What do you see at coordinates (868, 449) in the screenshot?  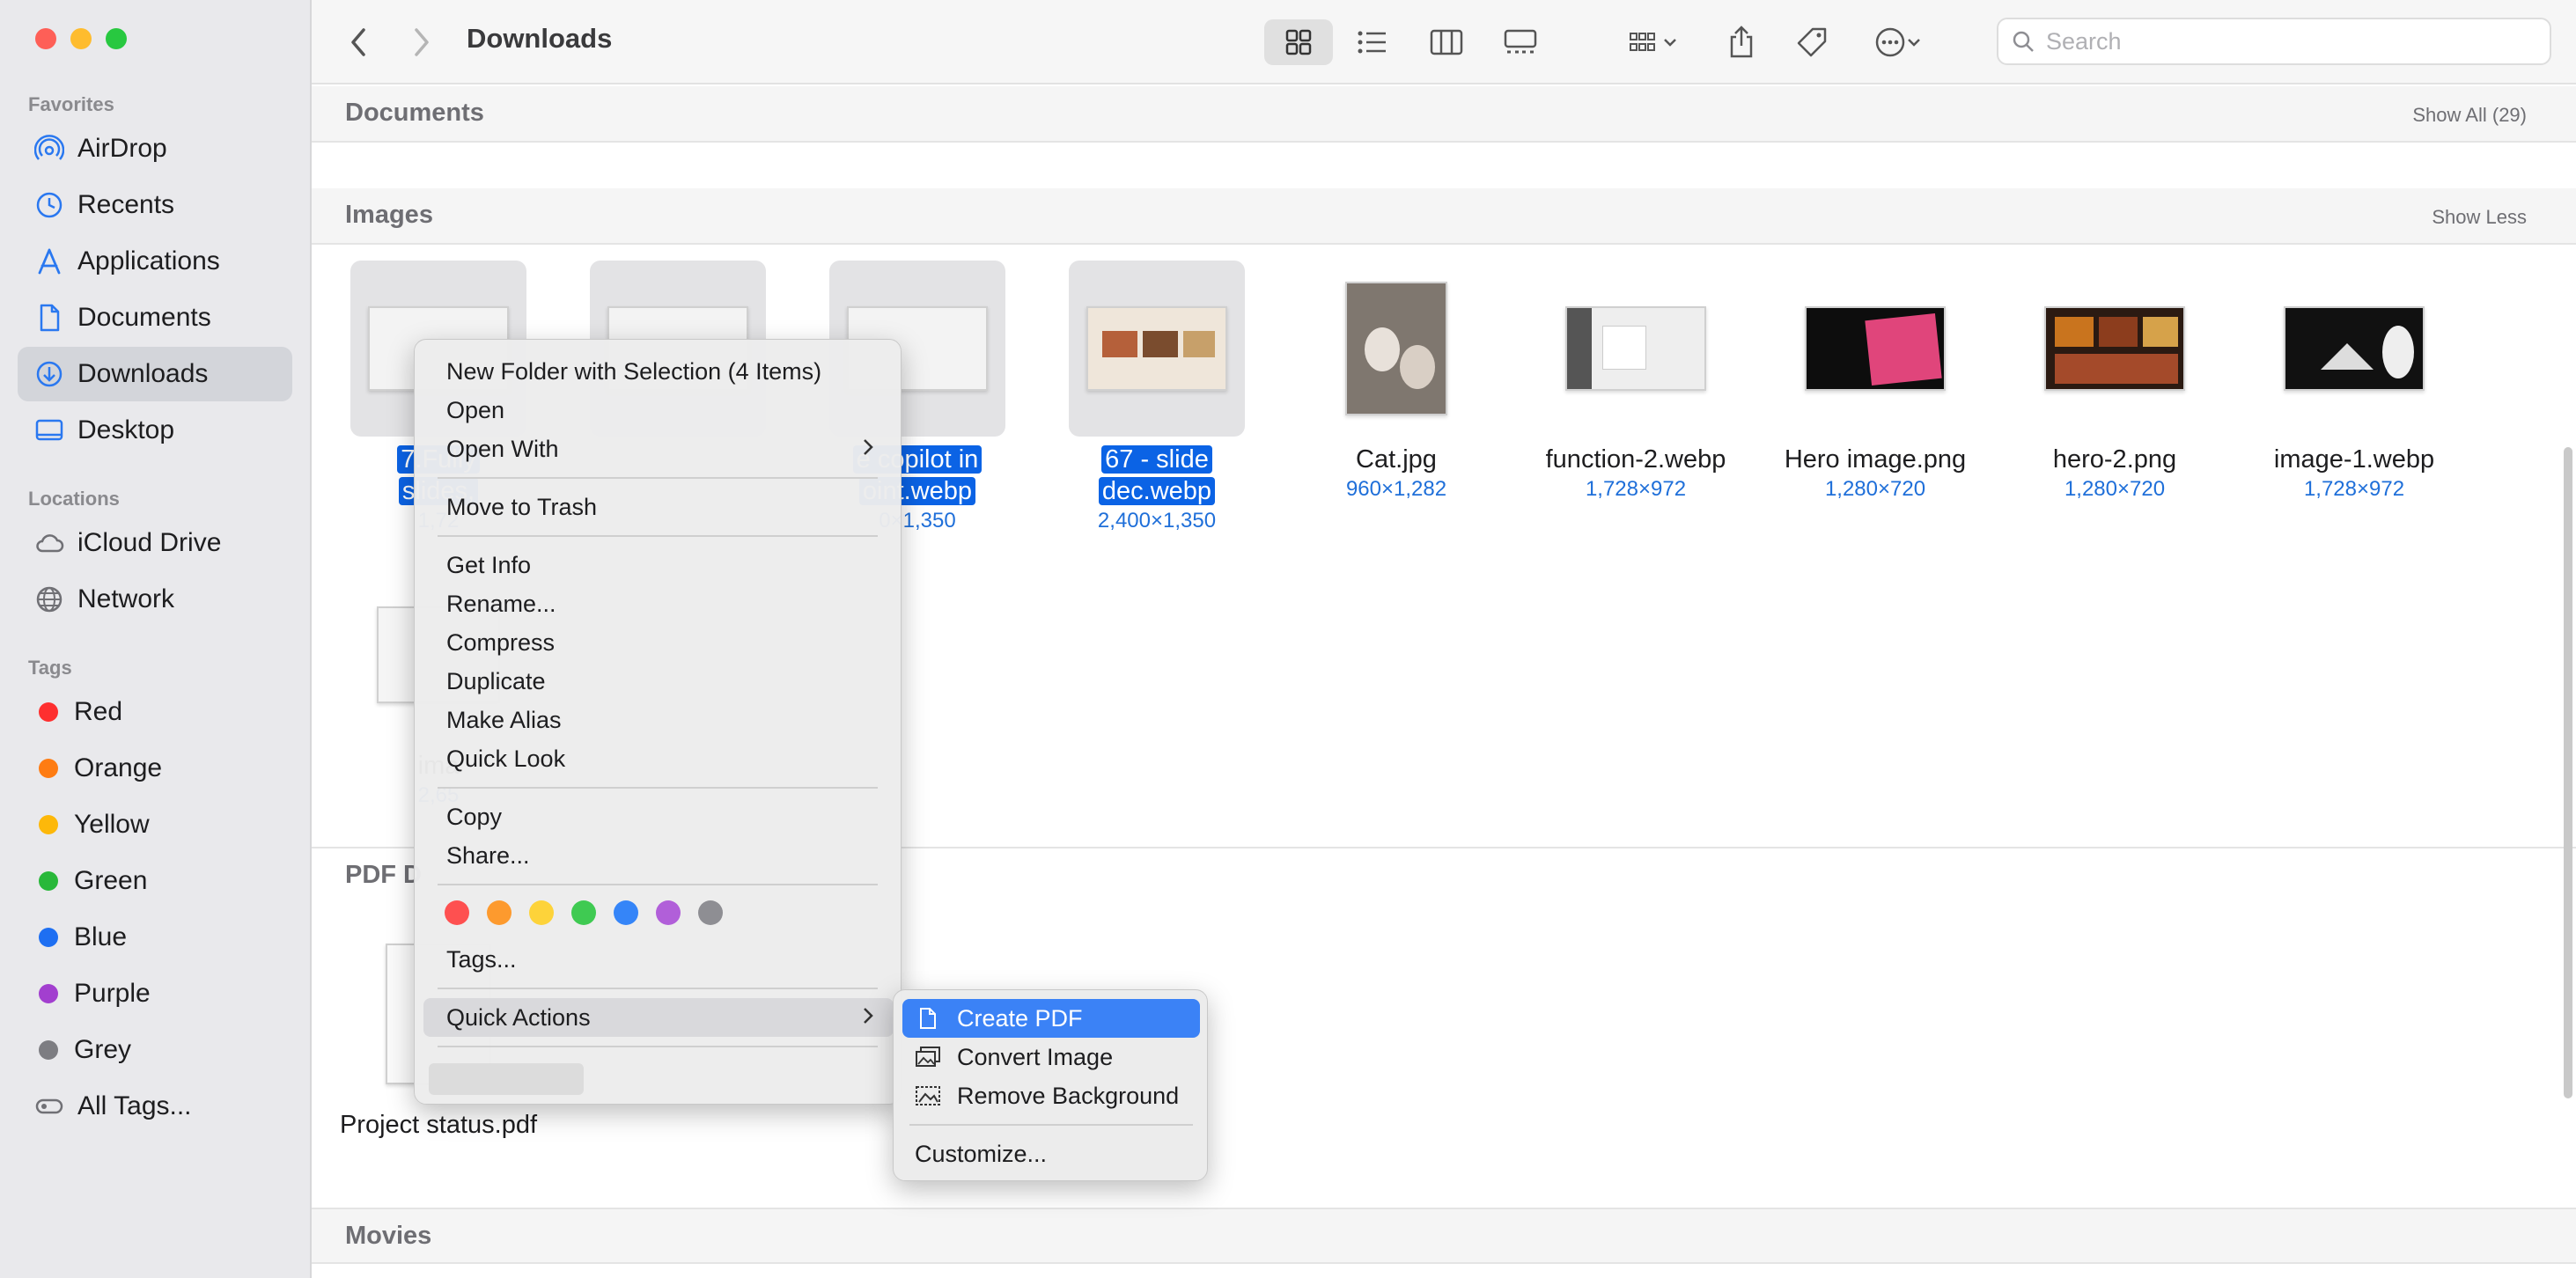 I see `chevron-right-icon` at bounding box center [868, 449].